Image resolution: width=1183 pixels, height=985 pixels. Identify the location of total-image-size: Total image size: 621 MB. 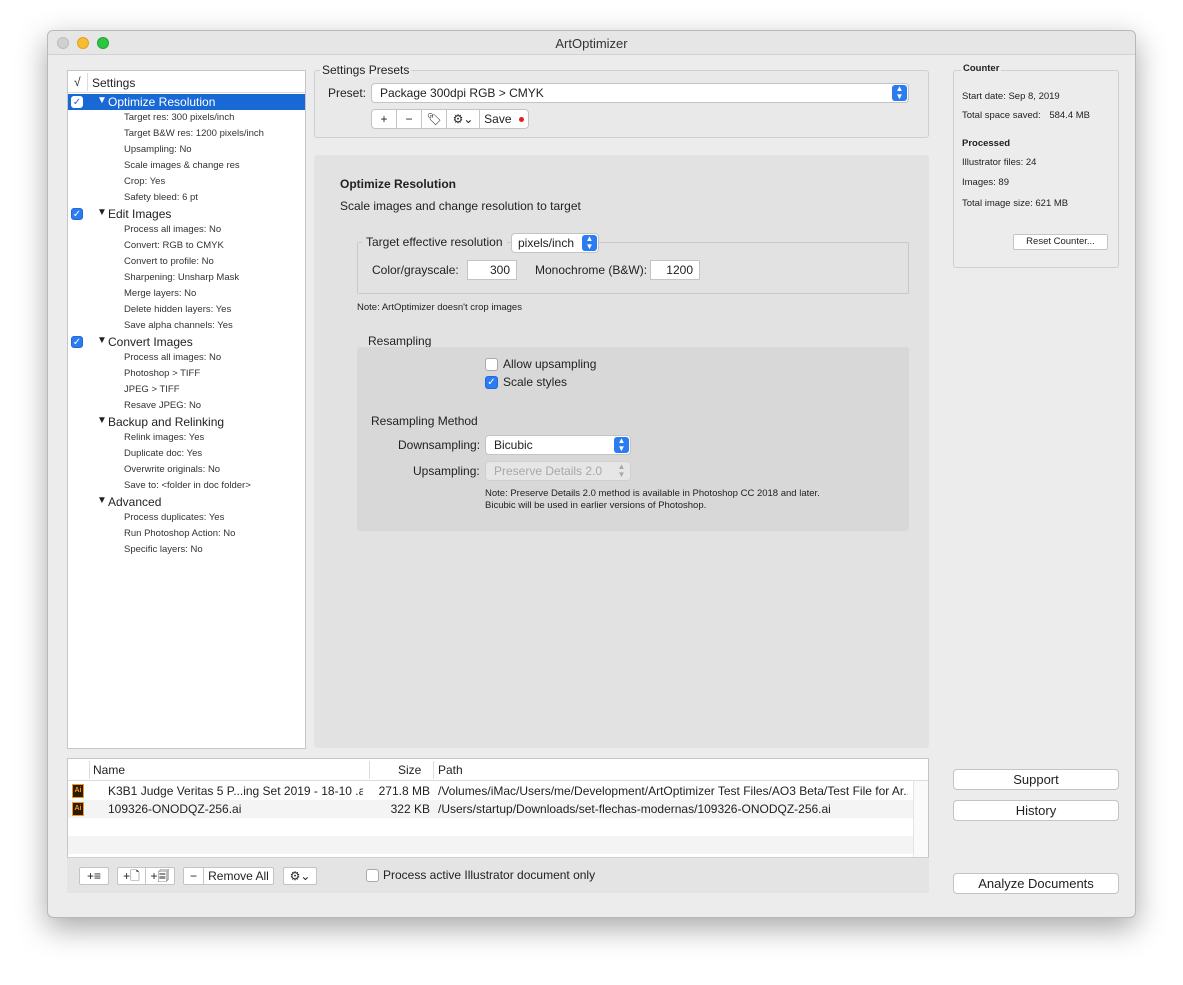
(1015, 203).